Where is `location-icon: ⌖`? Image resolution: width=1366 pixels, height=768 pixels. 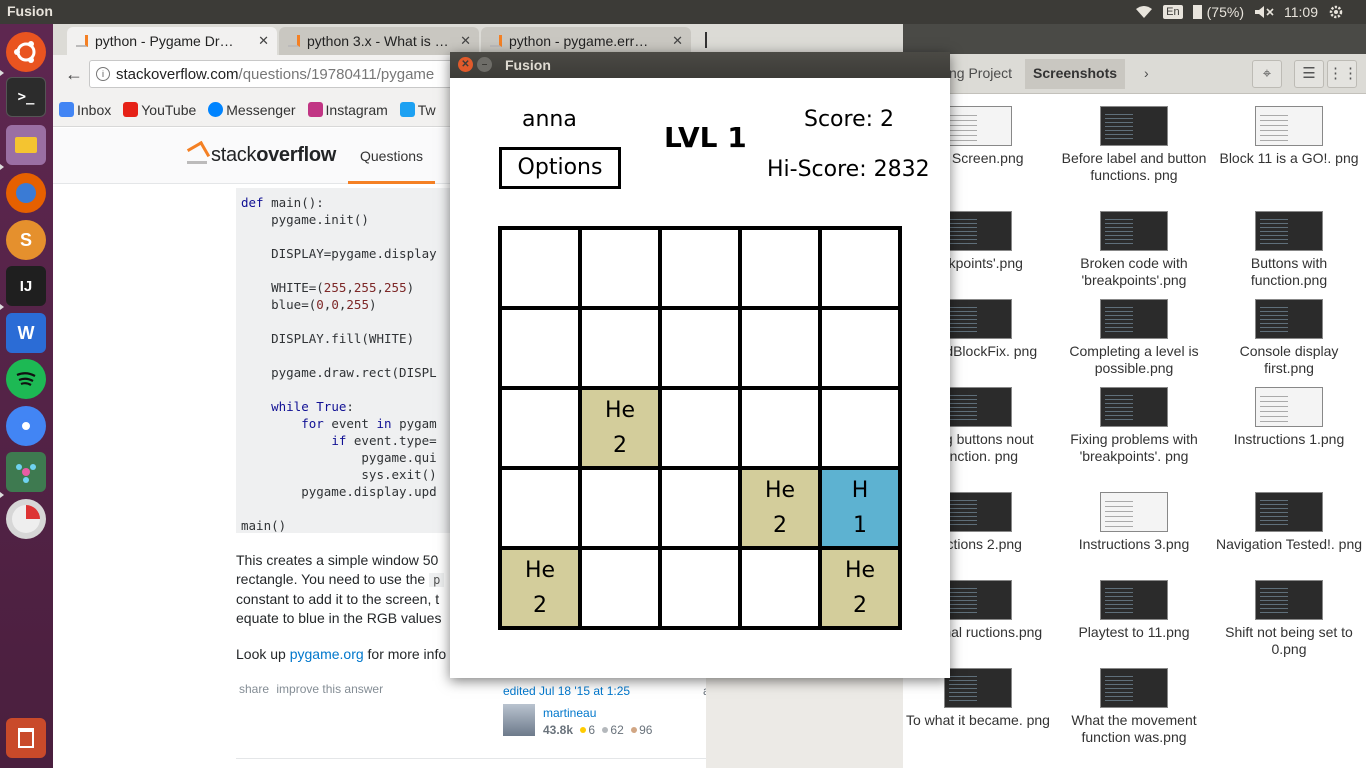
location-icon: ⌖ is located at coordinates (1267, 74).